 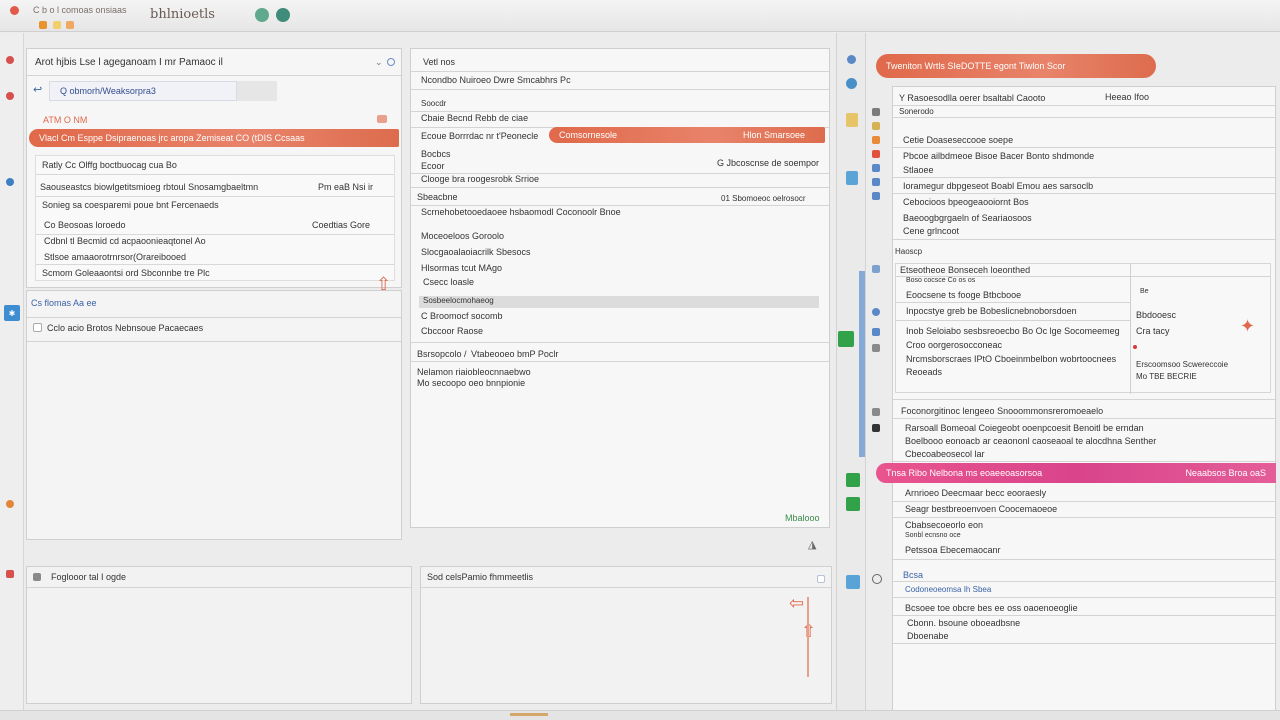 What do you see at coordinates (43, 25) in the screenshot?
I see `orange-tab-icon` at bounding box center [43, 25].